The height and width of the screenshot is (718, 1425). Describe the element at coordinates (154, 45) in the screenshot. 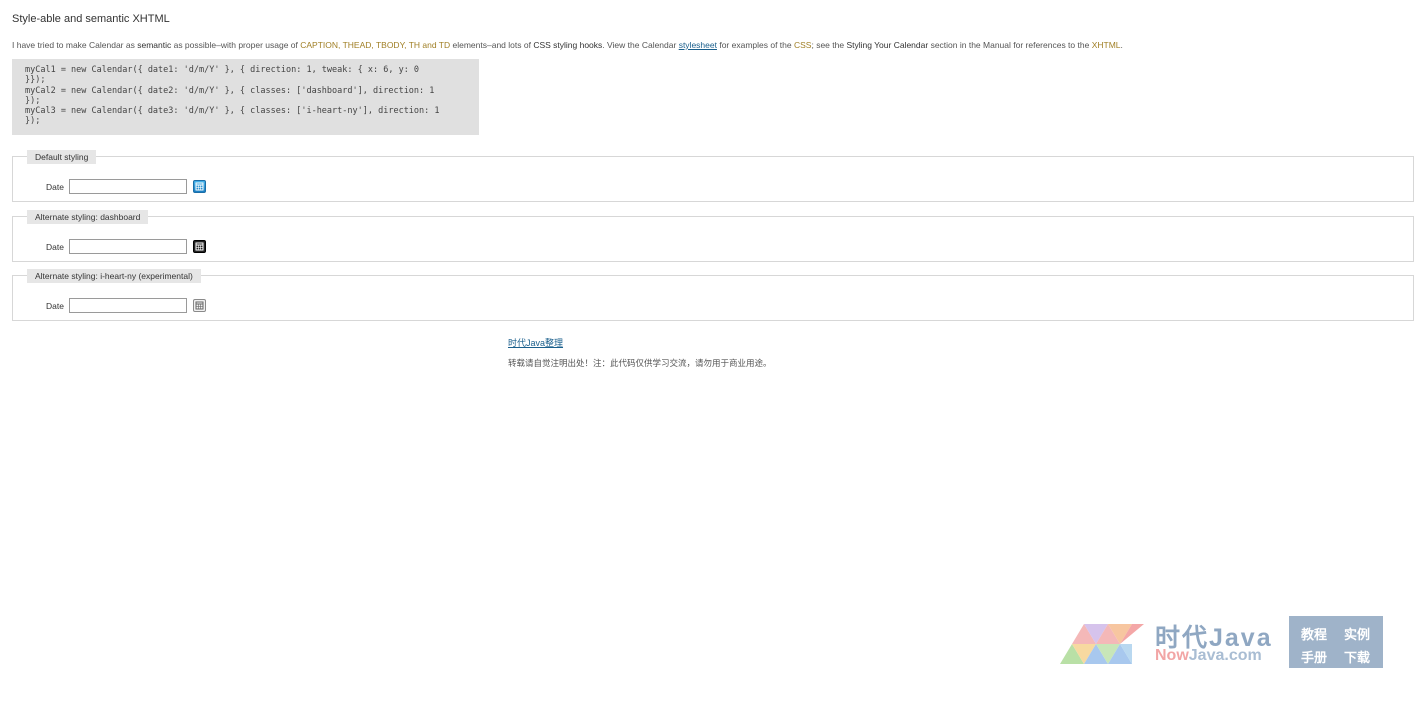

I see `intro-semantic: semantic` at that location.